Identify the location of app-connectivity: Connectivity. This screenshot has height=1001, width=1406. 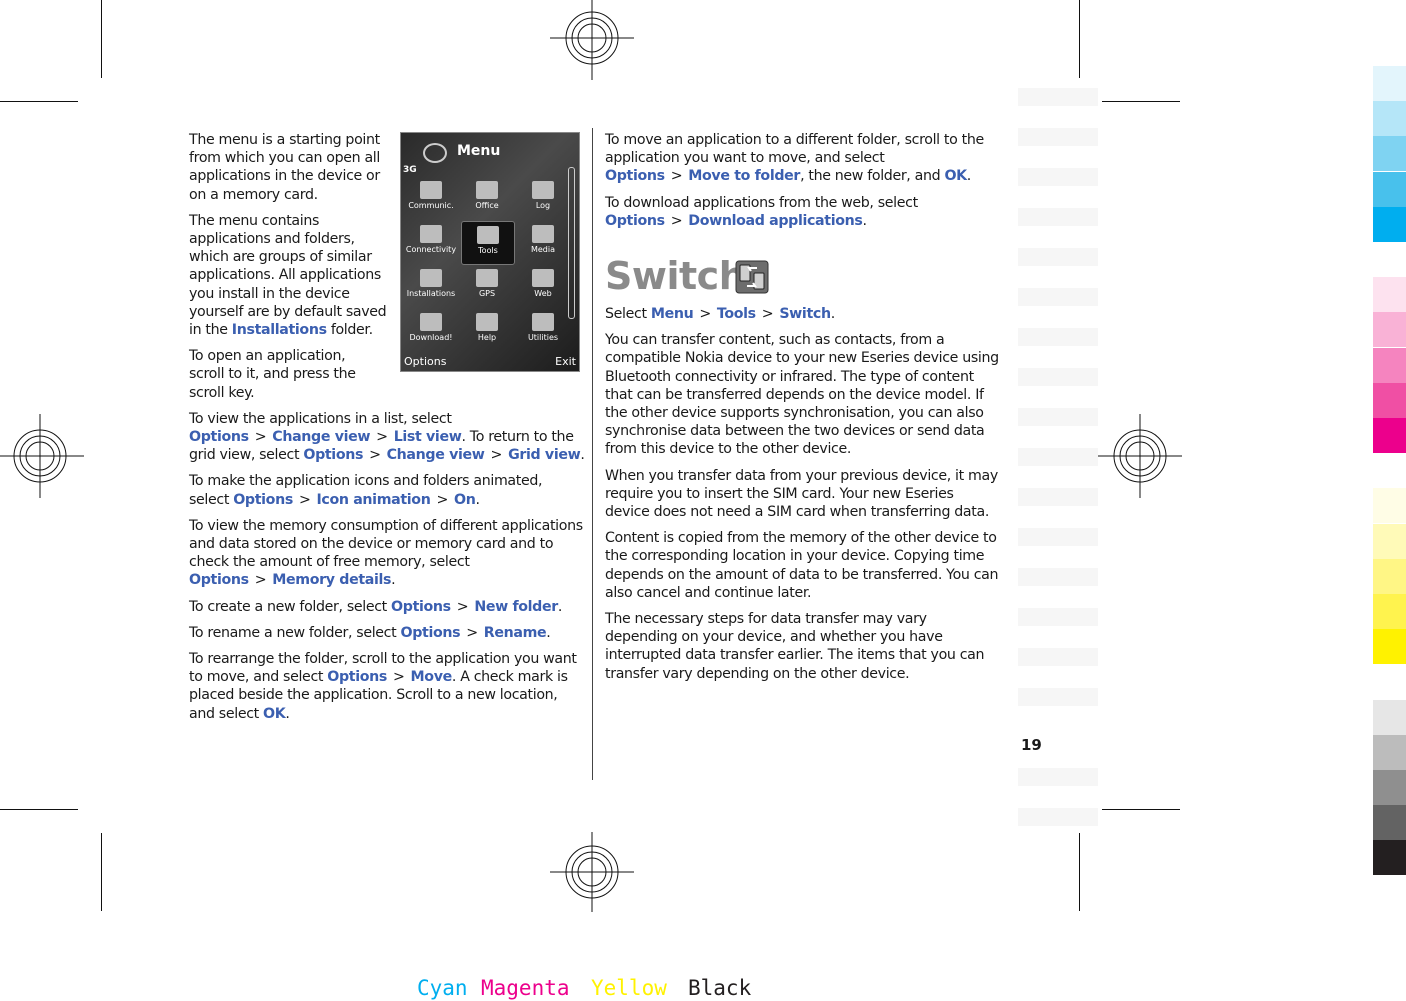
(431, 242).